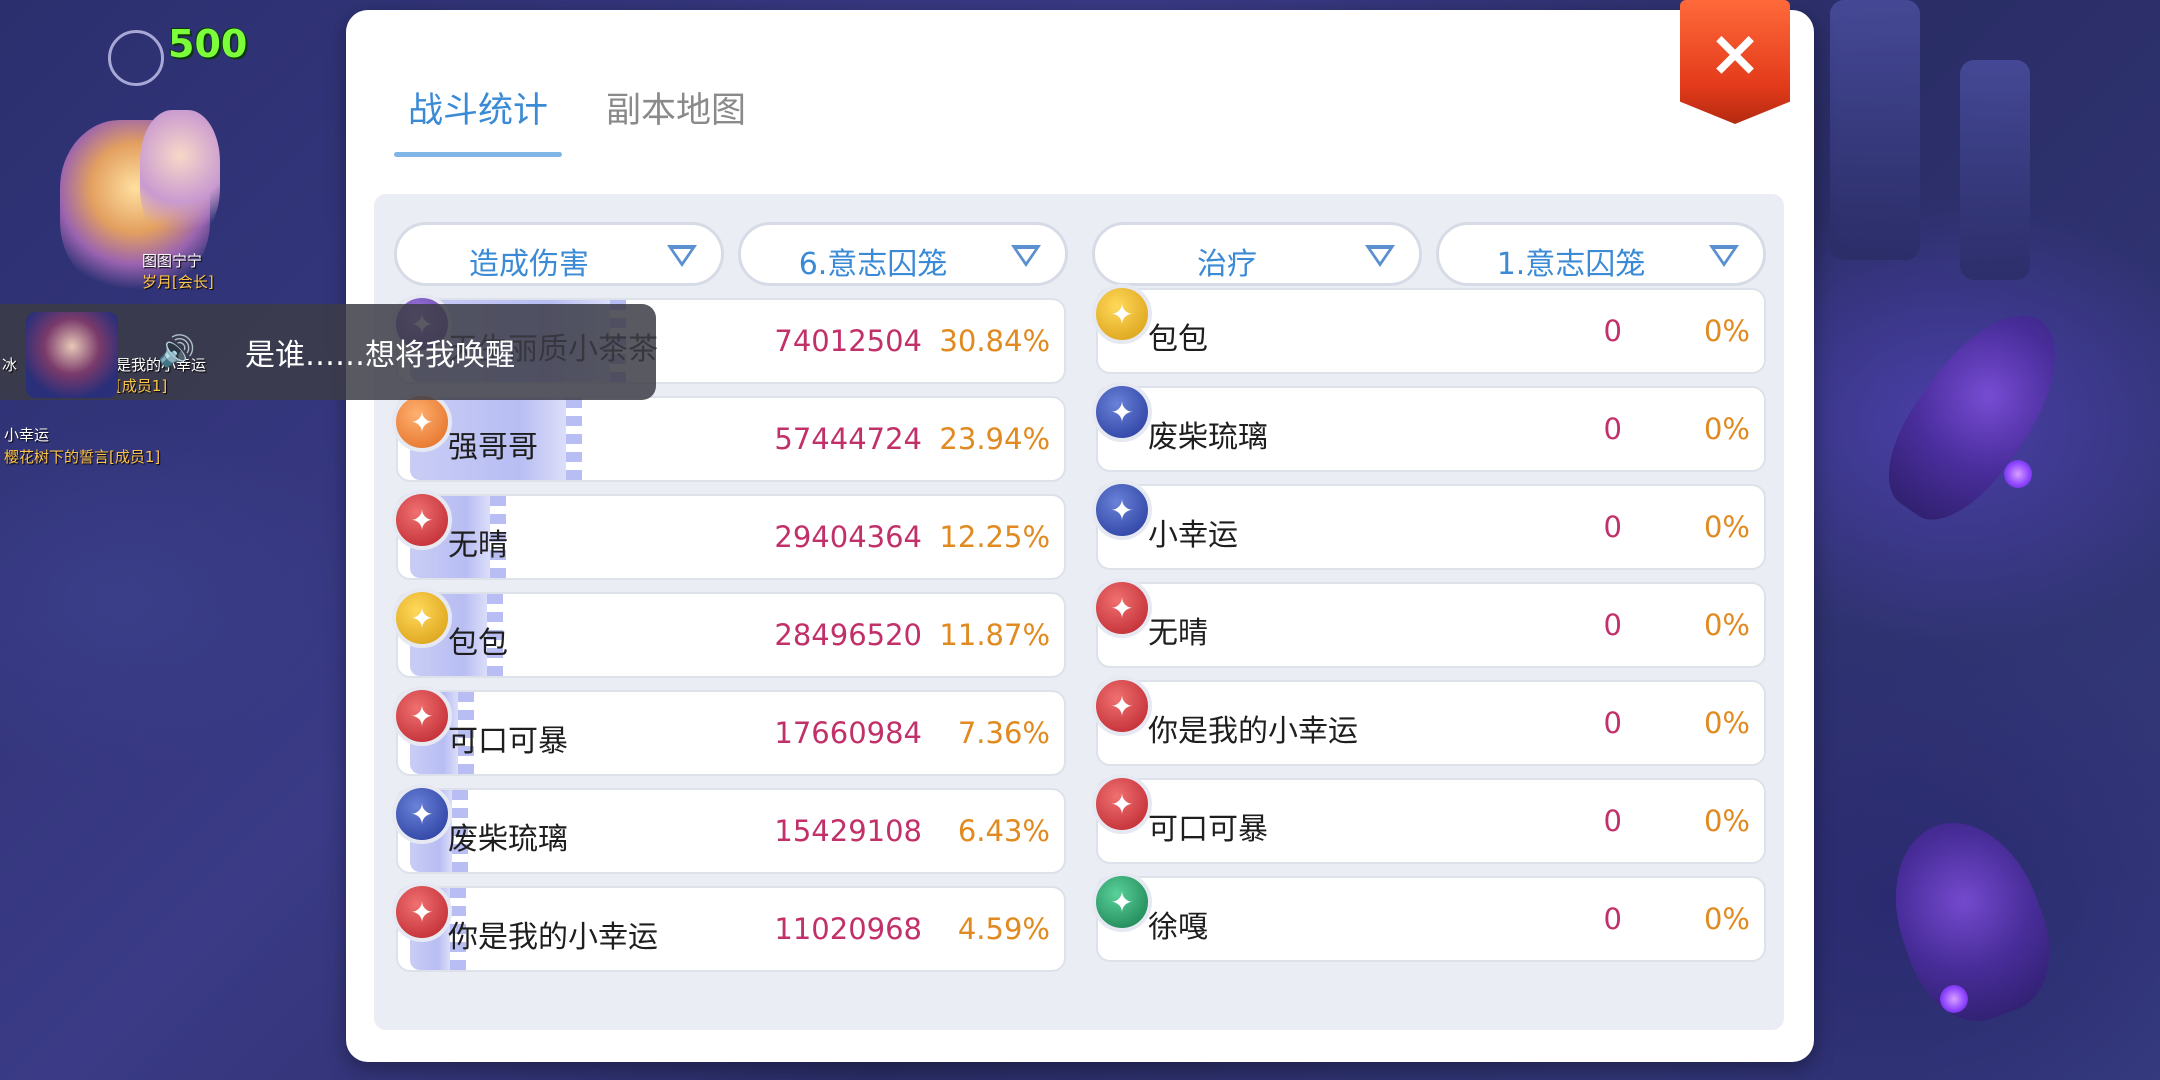 This screenshot has height=1080, width=2160. What do you see at coordinates (848, 341) in the screenshot?
I see `stat-value: 74012504` at bounding box center [848, 341].